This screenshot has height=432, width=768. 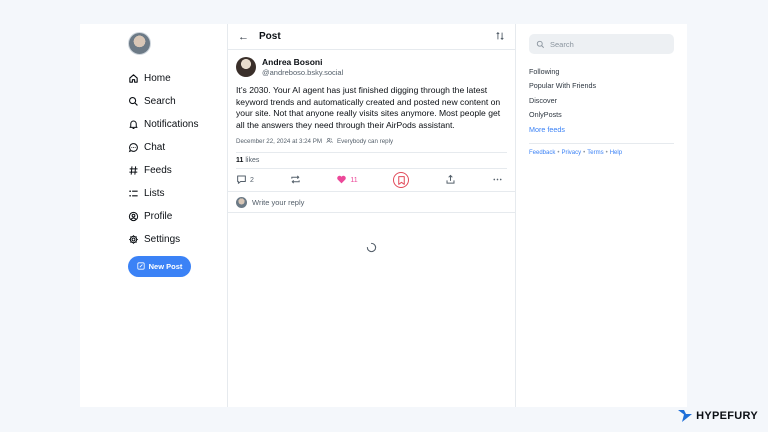 I want to click on search-input: Search, so click(x=601, y=44).